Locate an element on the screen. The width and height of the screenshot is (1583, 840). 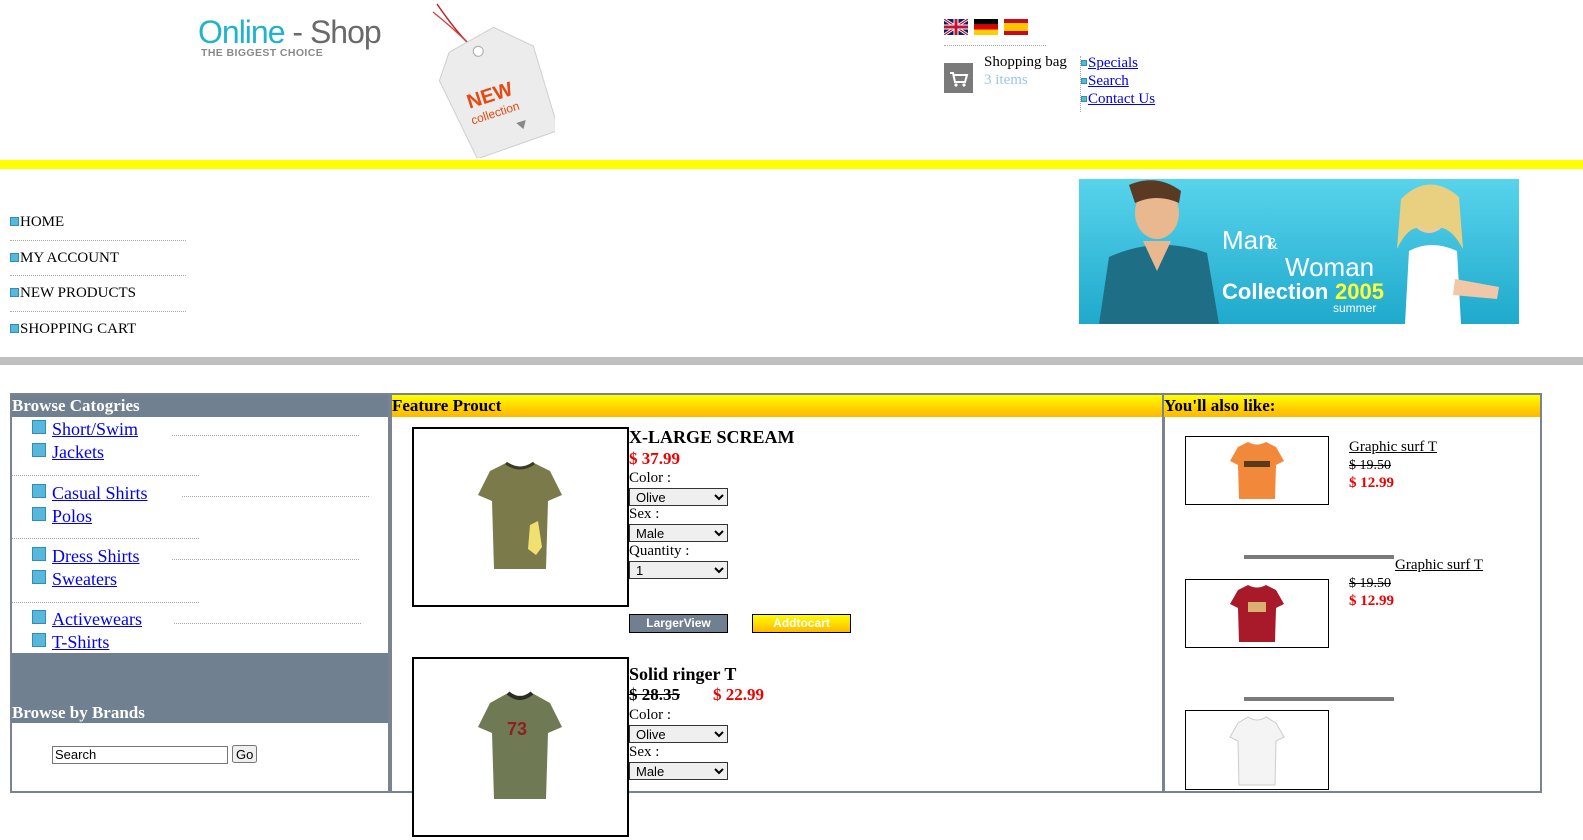
shopping-bag-label: Shopping bag is located at coordinates (1025, 62).